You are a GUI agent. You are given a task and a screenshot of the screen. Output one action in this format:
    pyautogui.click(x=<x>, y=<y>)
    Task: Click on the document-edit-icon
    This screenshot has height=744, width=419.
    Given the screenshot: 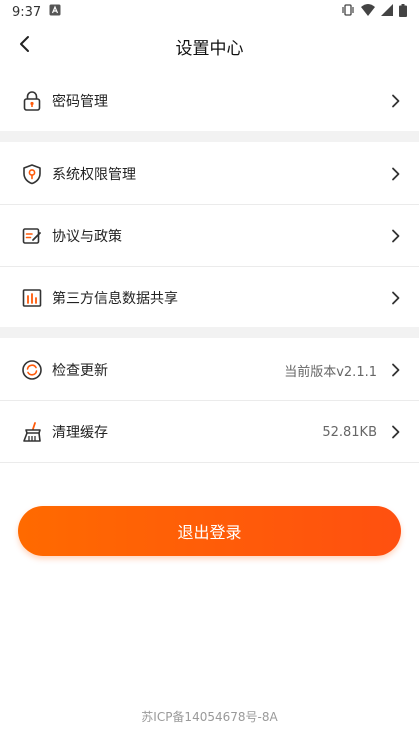 What is the action you would take?
    pyautogui.click(x=32, y=236)
    